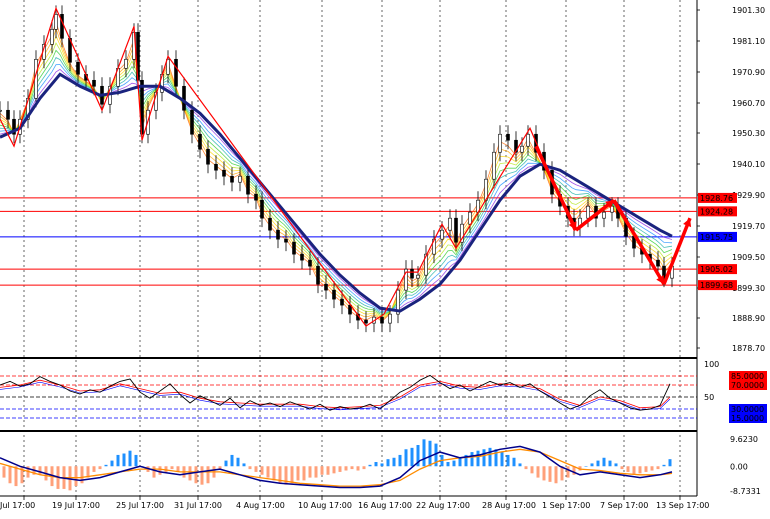 The image size is (770, 519). Describe the element at coordinates (745, 491) in the screenshot. I see `macd-tick-label: -8.7331` at that location.